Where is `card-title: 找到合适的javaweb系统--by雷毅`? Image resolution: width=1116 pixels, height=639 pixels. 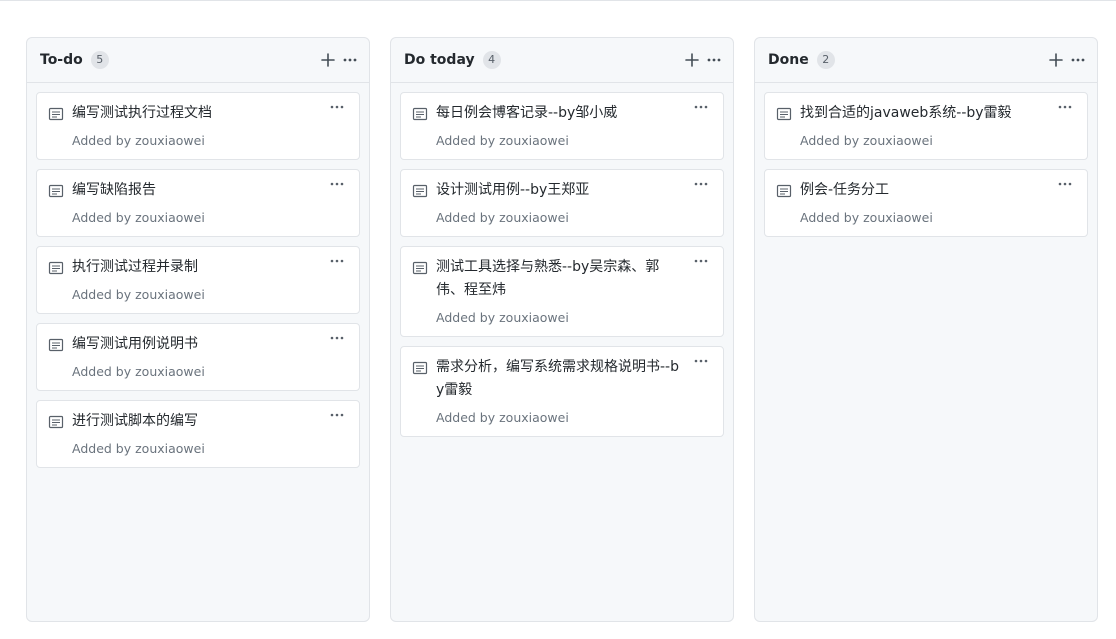 card-title: 找到合适的javaweb系统--by雷毅 is located at coordinates (906, 113).